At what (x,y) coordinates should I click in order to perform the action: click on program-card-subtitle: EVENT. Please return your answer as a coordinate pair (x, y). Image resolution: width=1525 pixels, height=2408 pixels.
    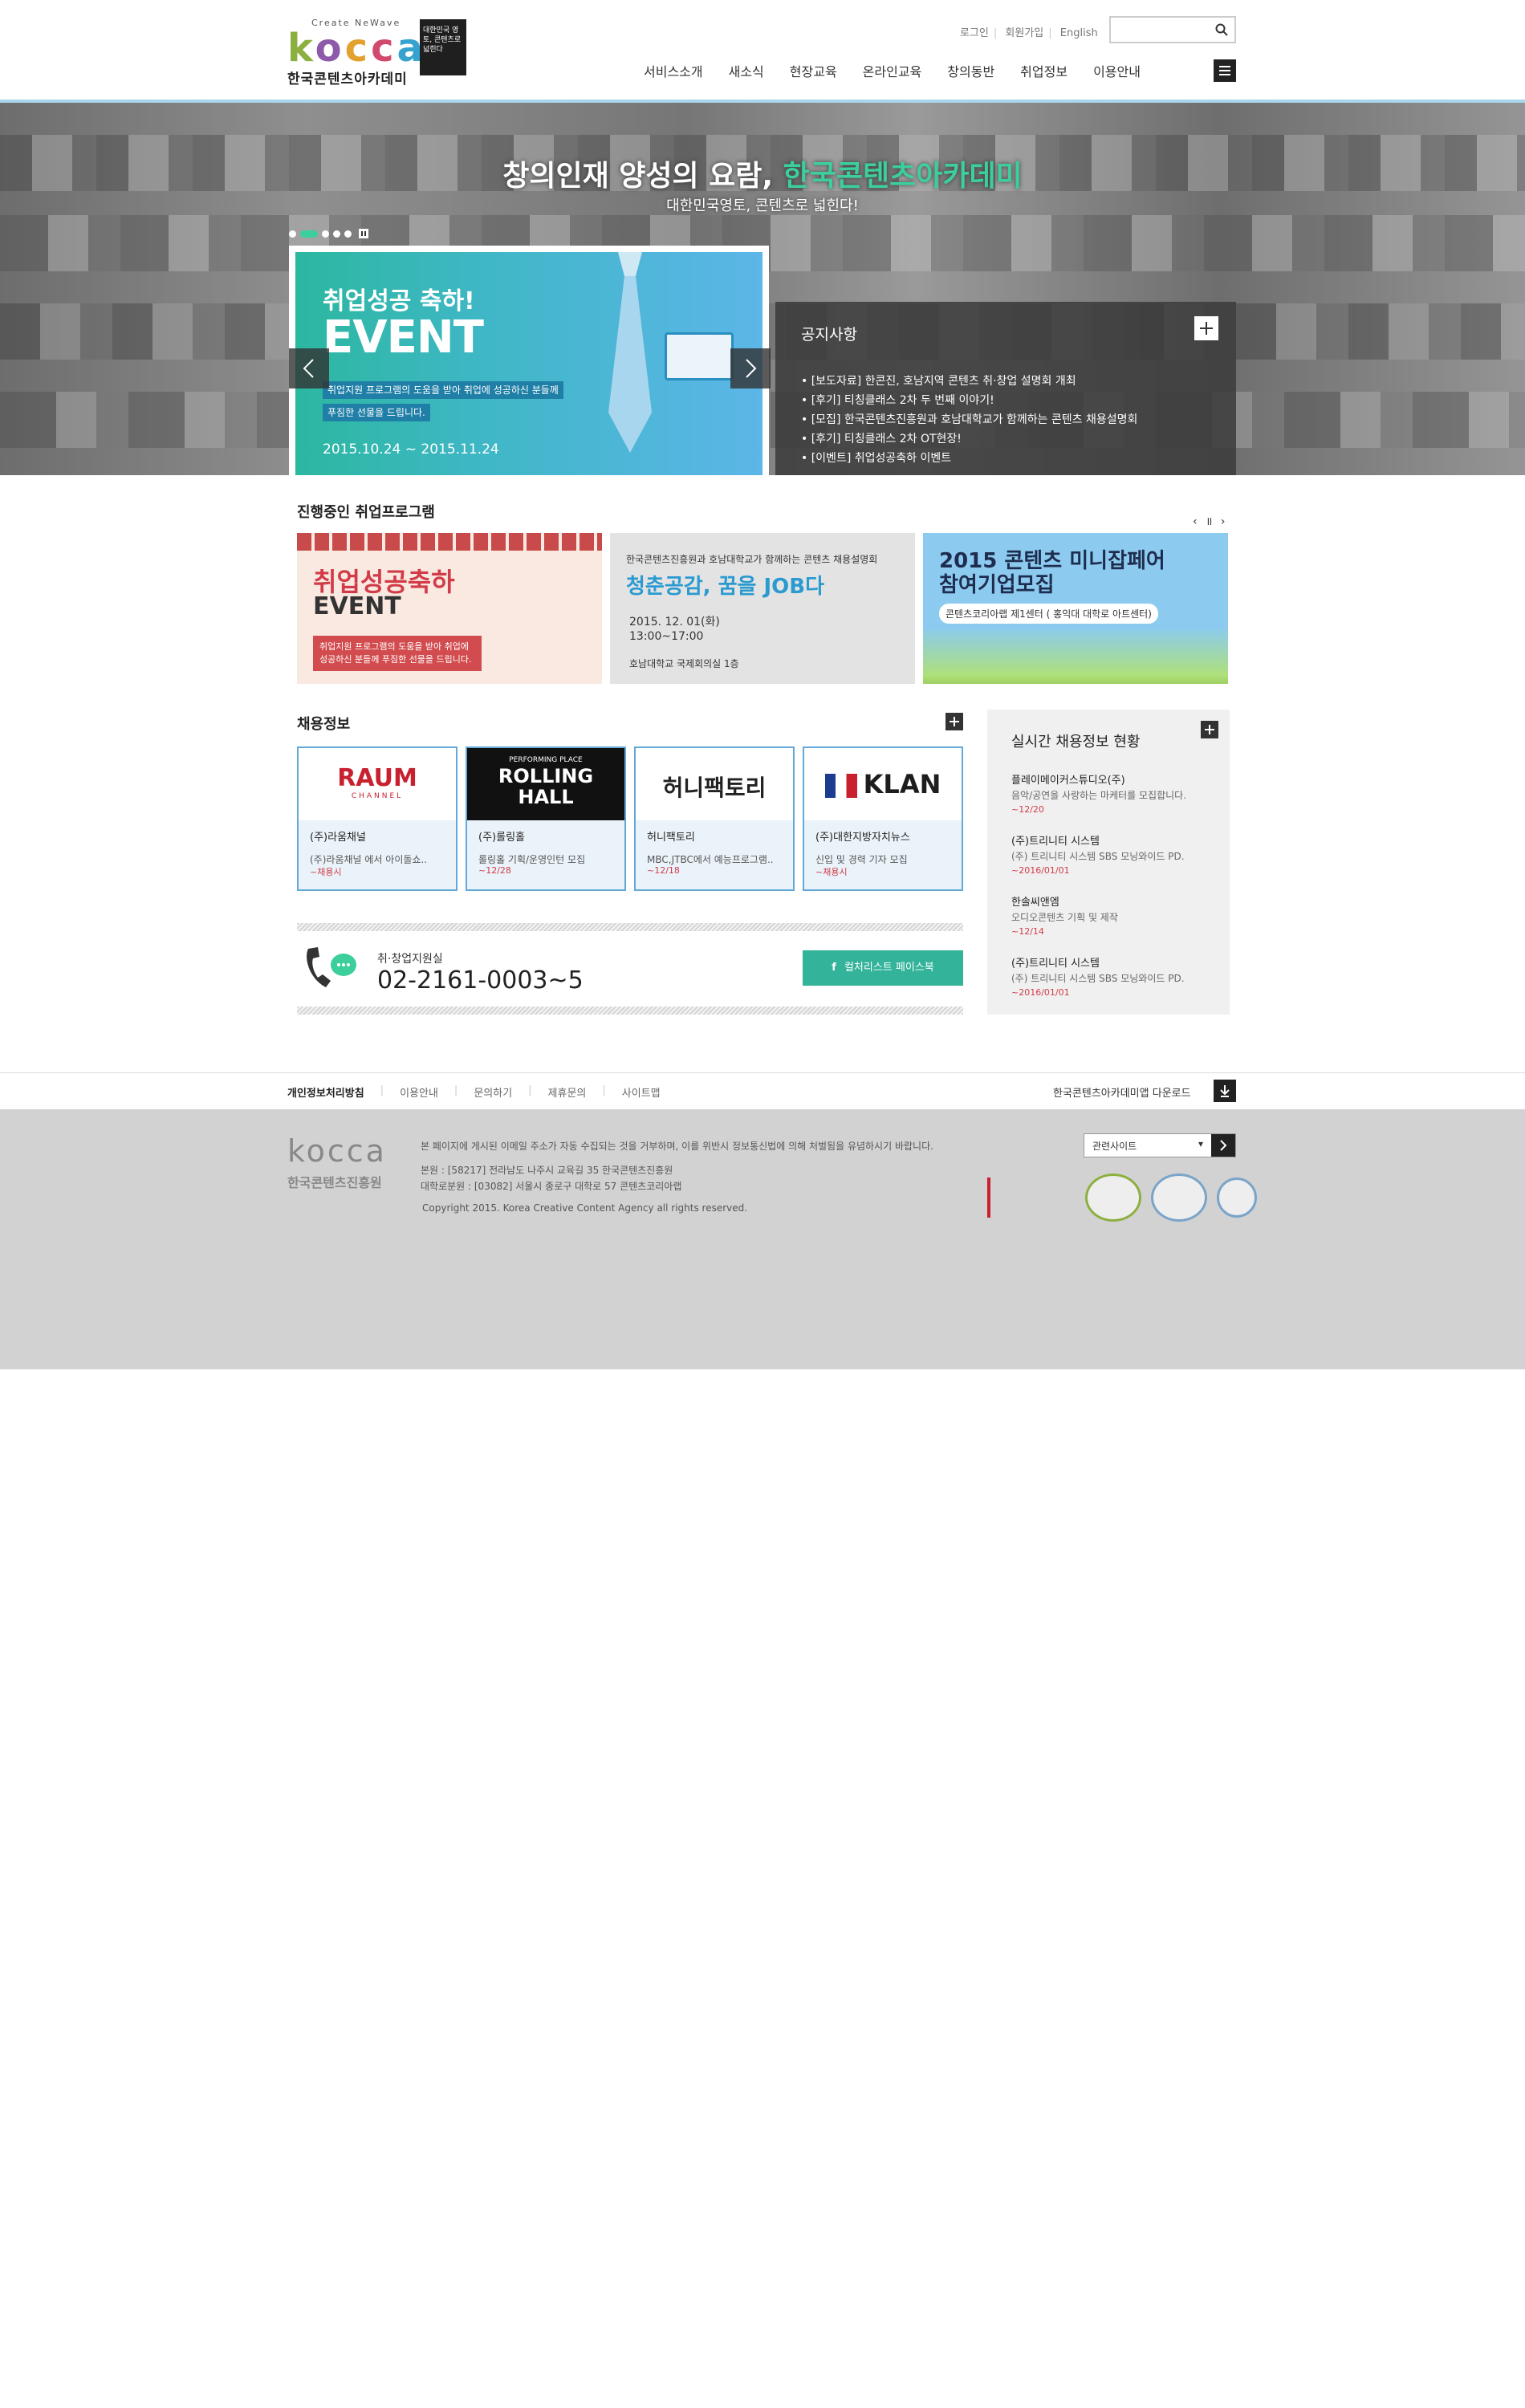
    Looking at the image, I should click on (357, 606).